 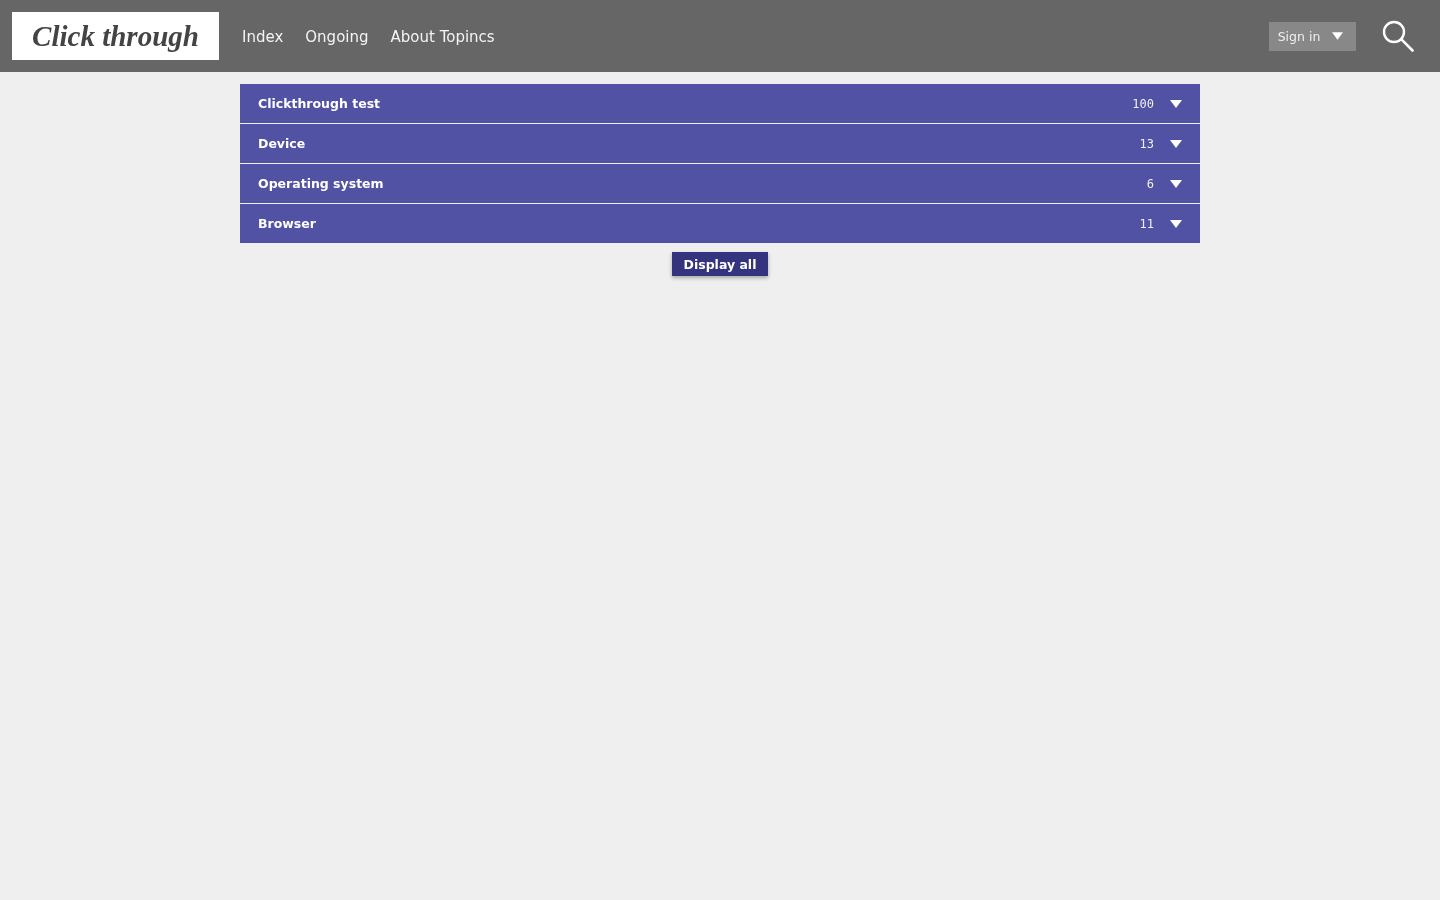 What do you see at coordinates (720, 103) in the screenshot?
I see `facet-row: Clickthrough test 100` at bounding box center [720, 103].